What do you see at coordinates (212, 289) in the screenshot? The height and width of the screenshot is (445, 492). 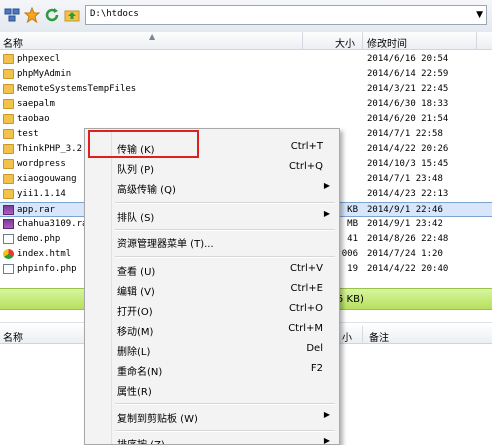 I see `menu-item-edit: 编辑 (V) Ctrl+E` at bounding box center [212, 289].